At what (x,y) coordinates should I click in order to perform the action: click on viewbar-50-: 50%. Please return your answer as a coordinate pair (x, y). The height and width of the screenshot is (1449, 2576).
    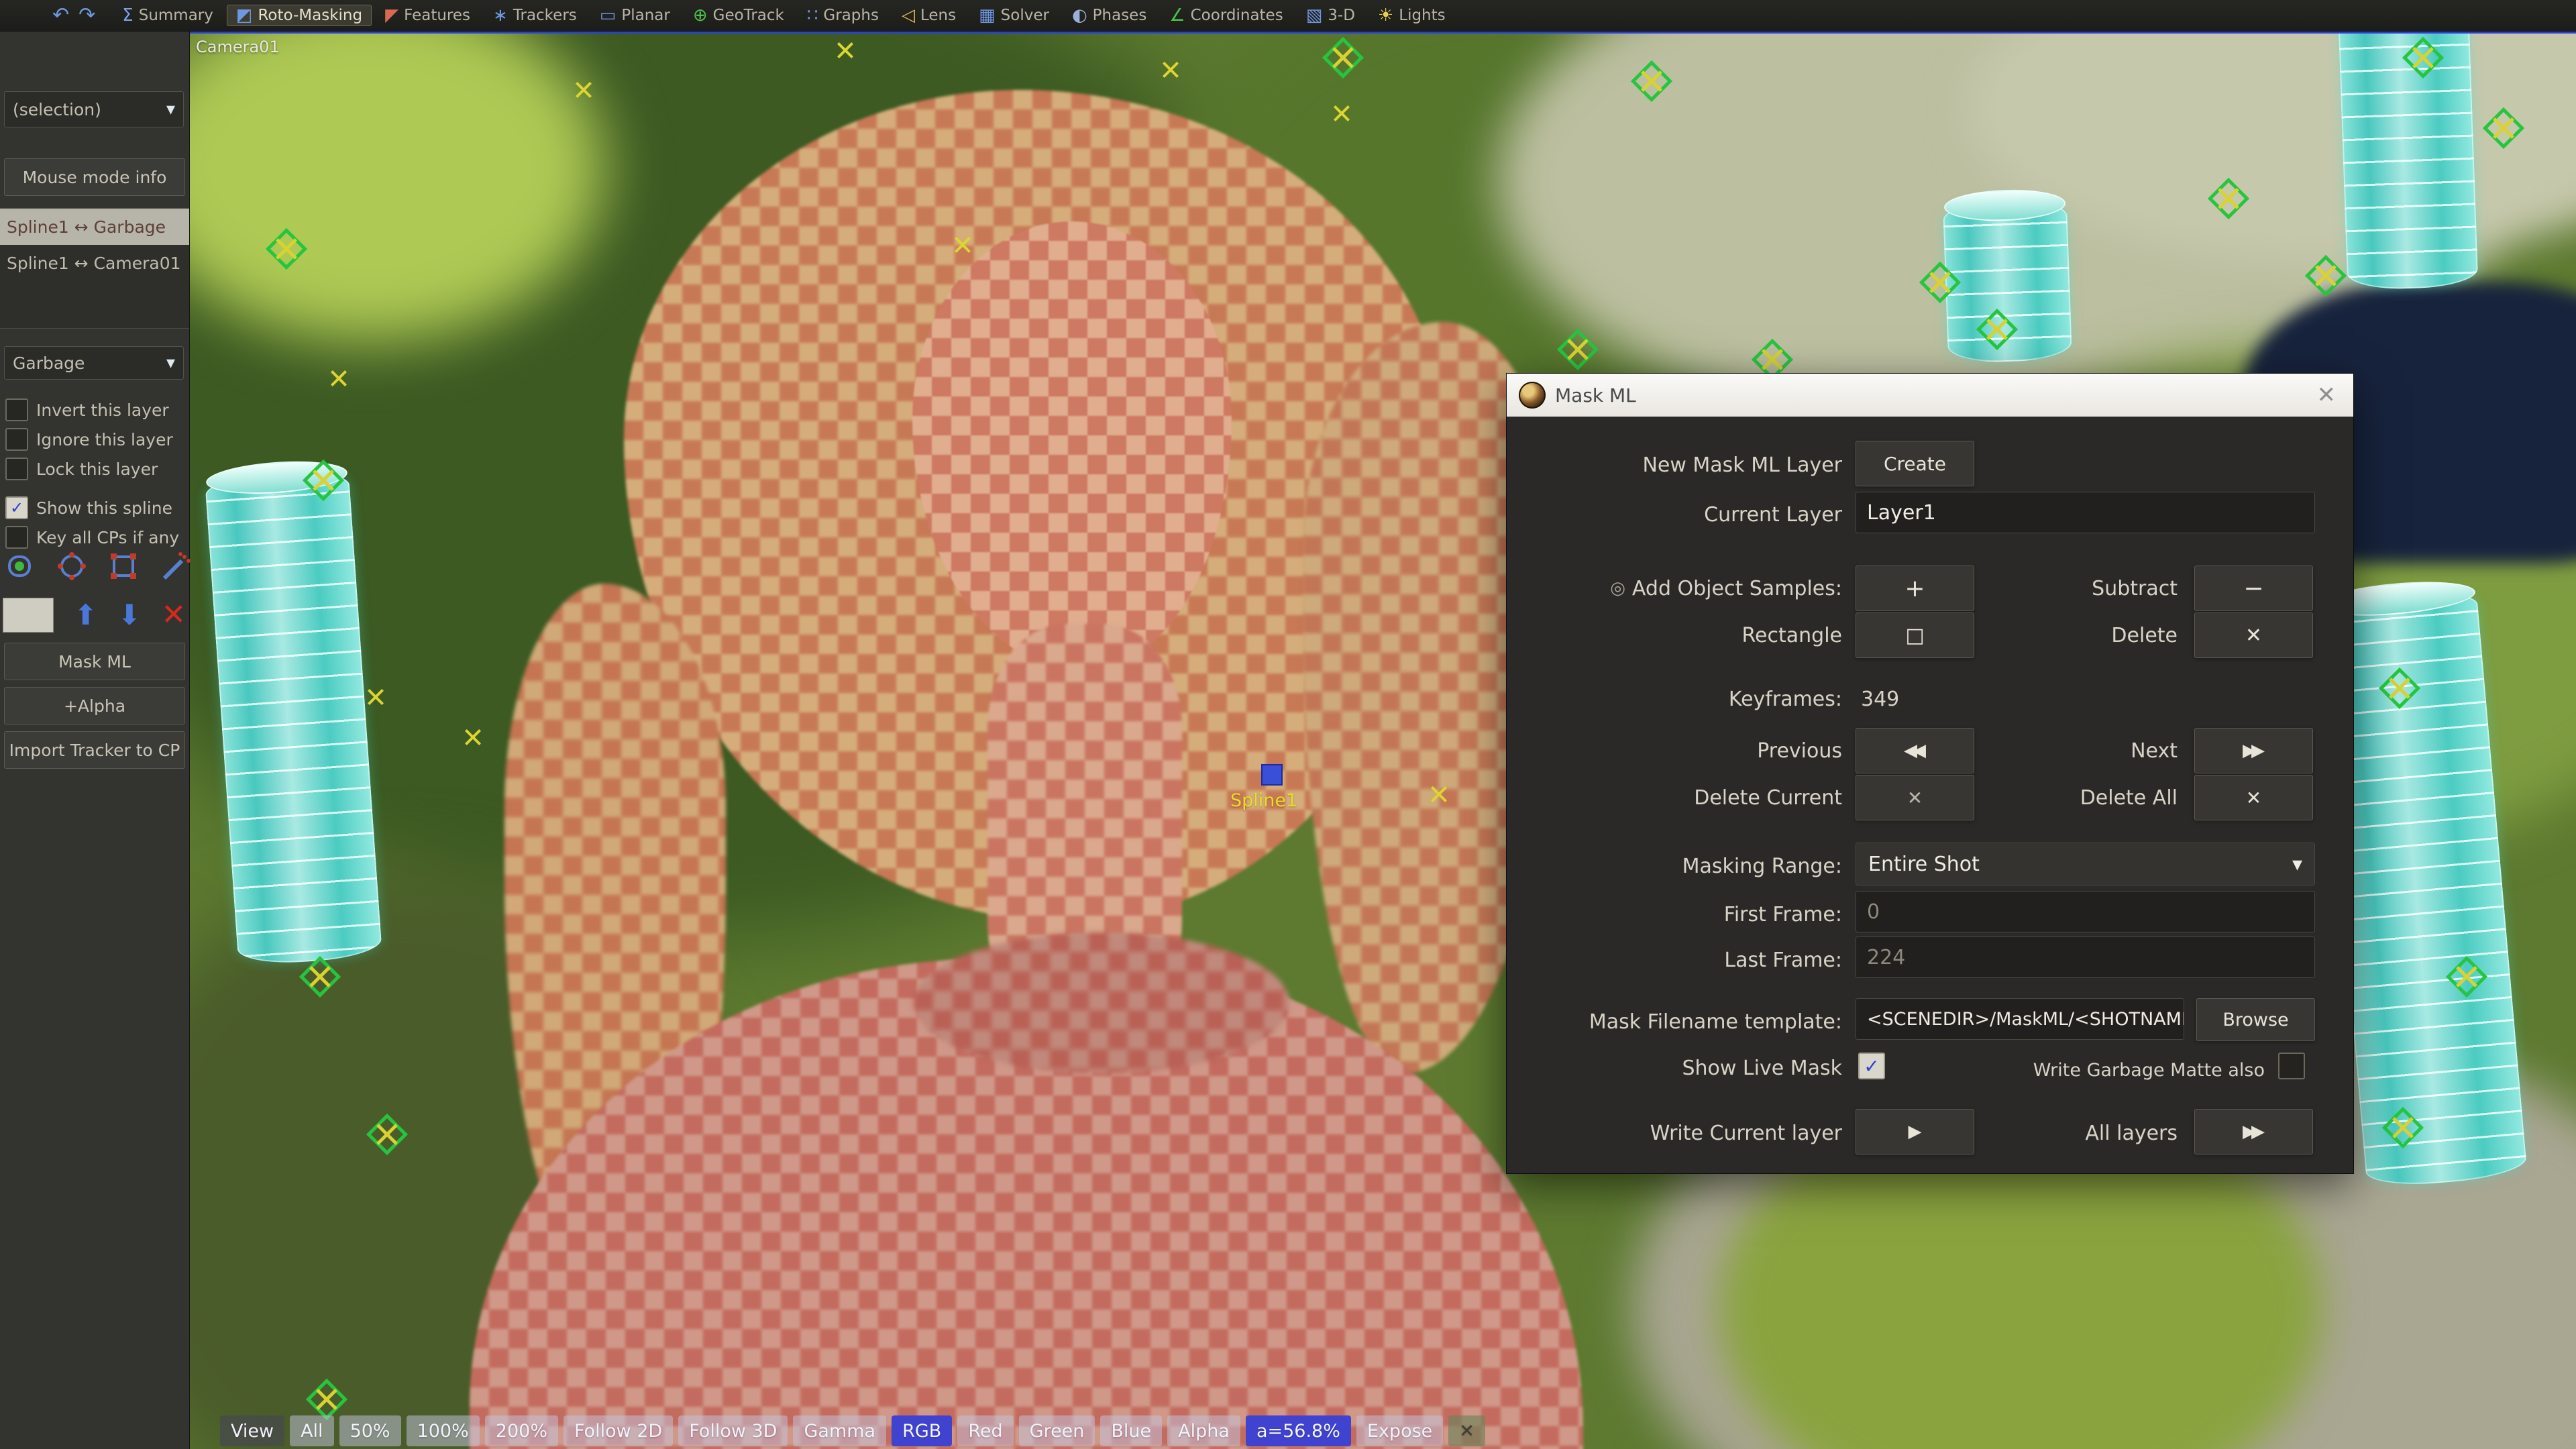
    Looking at the image, I should click on (370, 1430).